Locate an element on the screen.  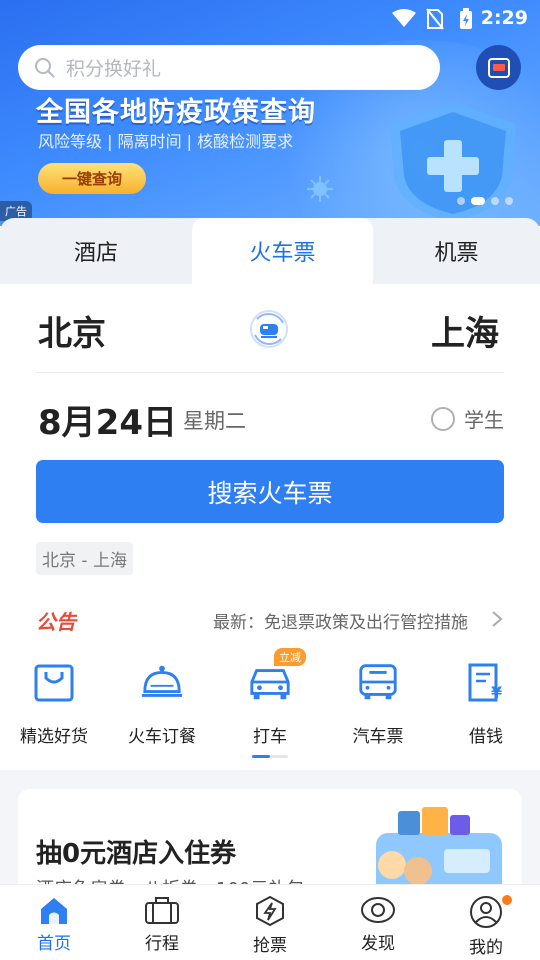
virus-icon is located at coordinates (320, 189).